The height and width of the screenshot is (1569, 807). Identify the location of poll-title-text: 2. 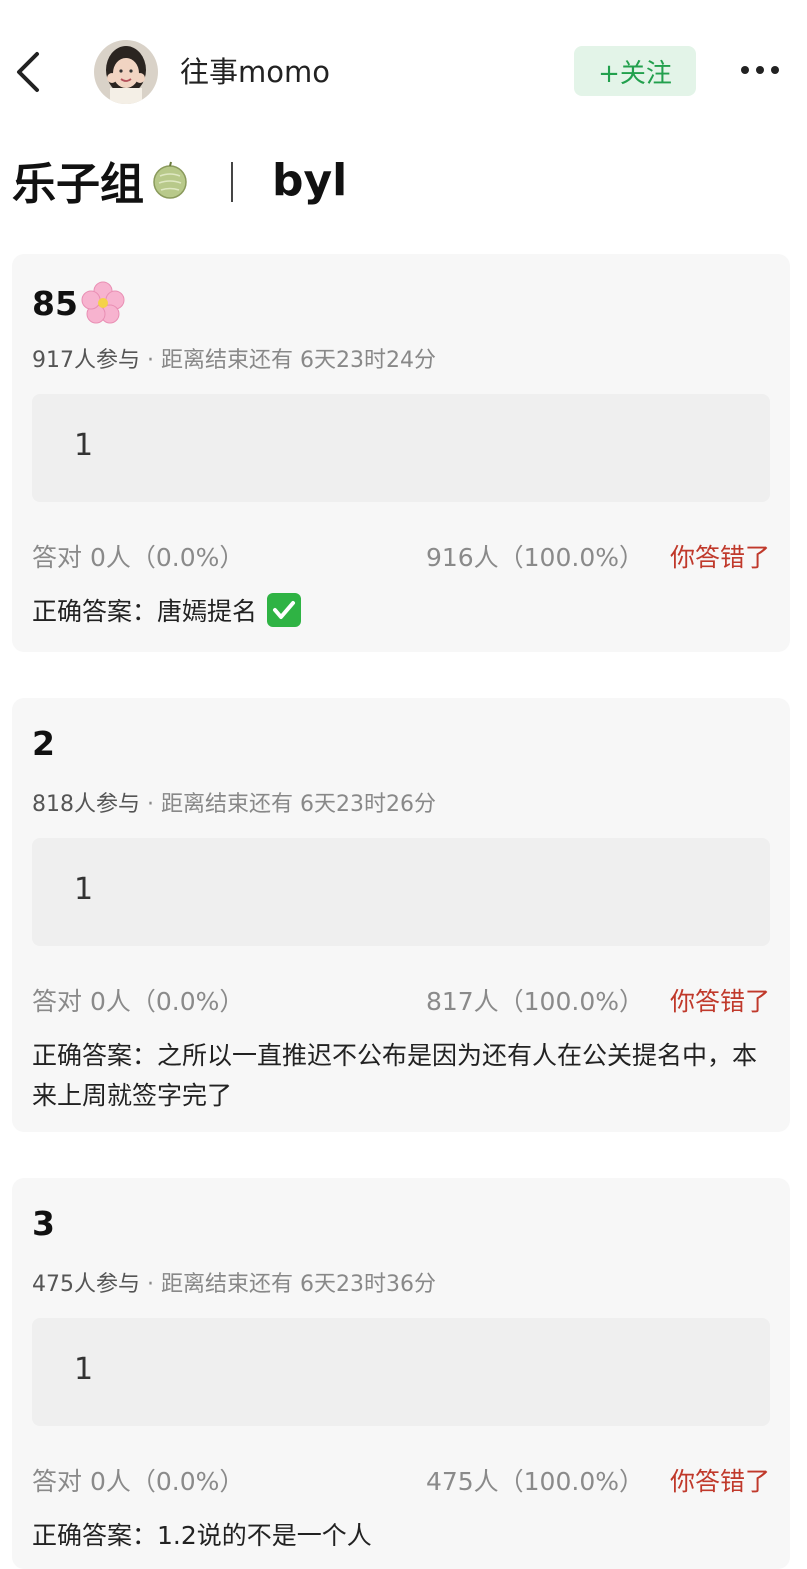
(43, 743).